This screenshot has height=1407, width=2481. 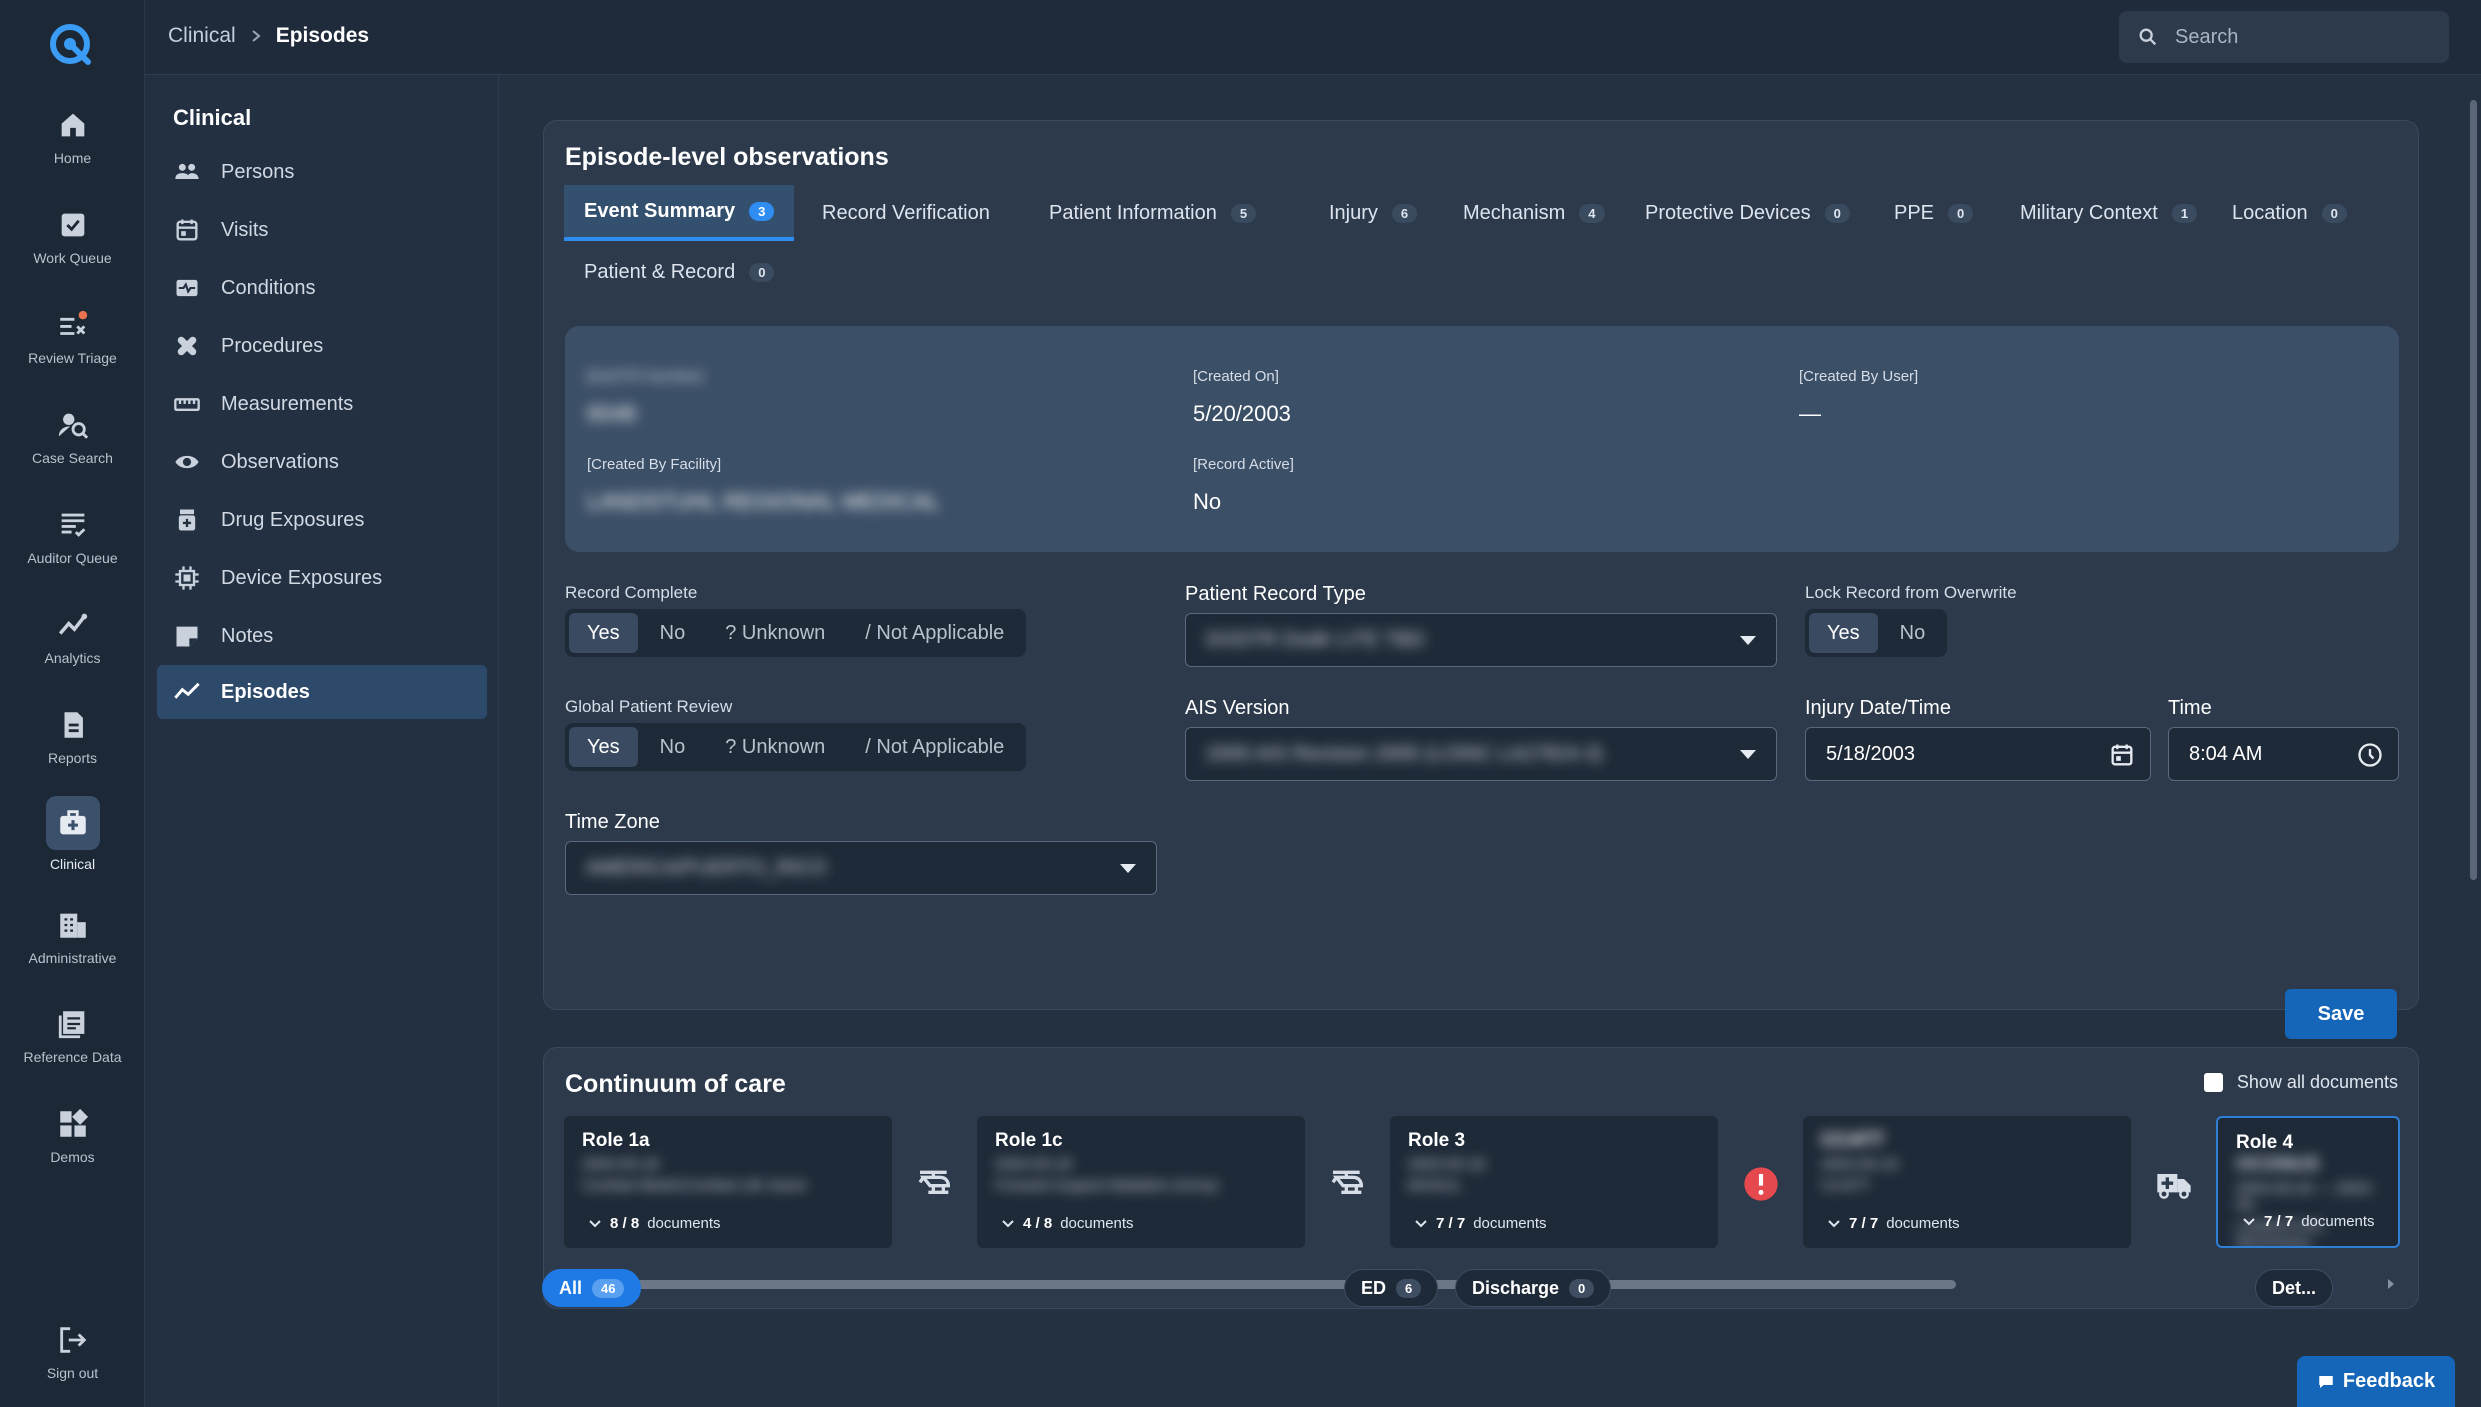 What do you see at coordinates (1967, 1182) in the screenshot?
I see `role-card-ccatt: CCATT 2003-05-19 CCATT 7 / 7 documents` at bounding box center [1967, 1182].